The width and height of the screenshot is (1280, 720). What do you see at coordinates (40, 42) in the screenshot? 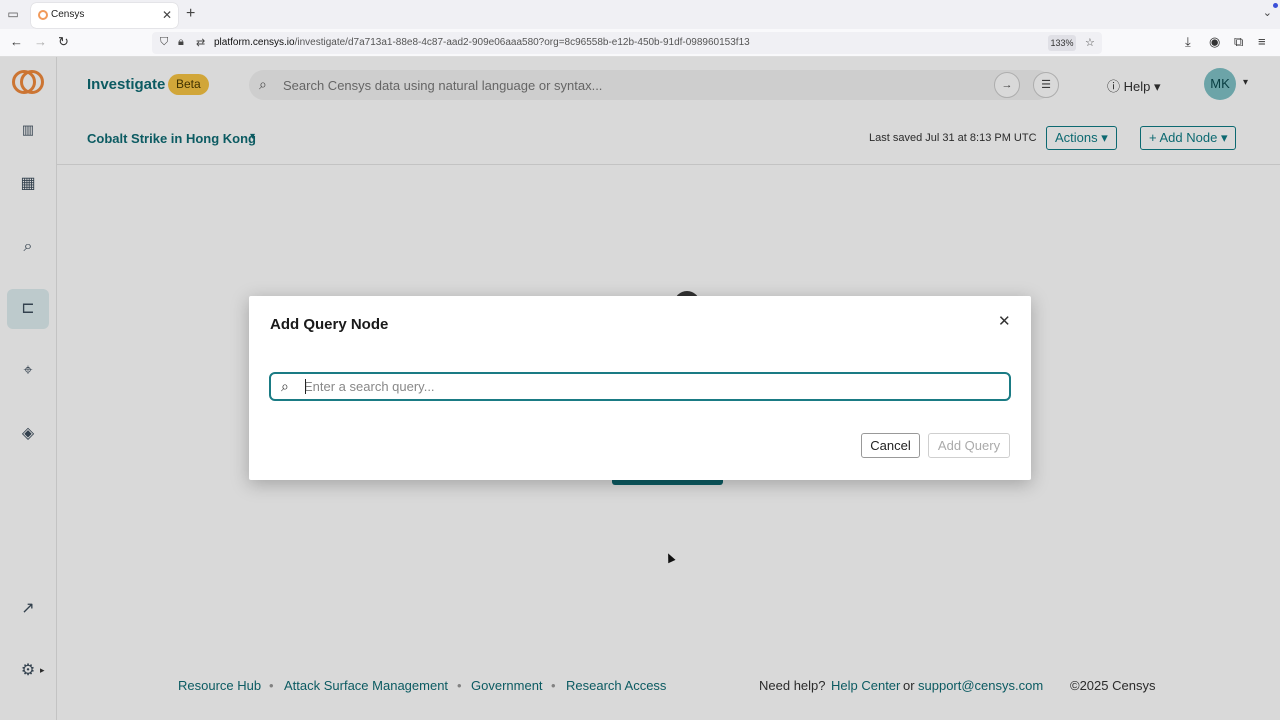
I see `forward-icon: →` at bounding box center [40, 42].